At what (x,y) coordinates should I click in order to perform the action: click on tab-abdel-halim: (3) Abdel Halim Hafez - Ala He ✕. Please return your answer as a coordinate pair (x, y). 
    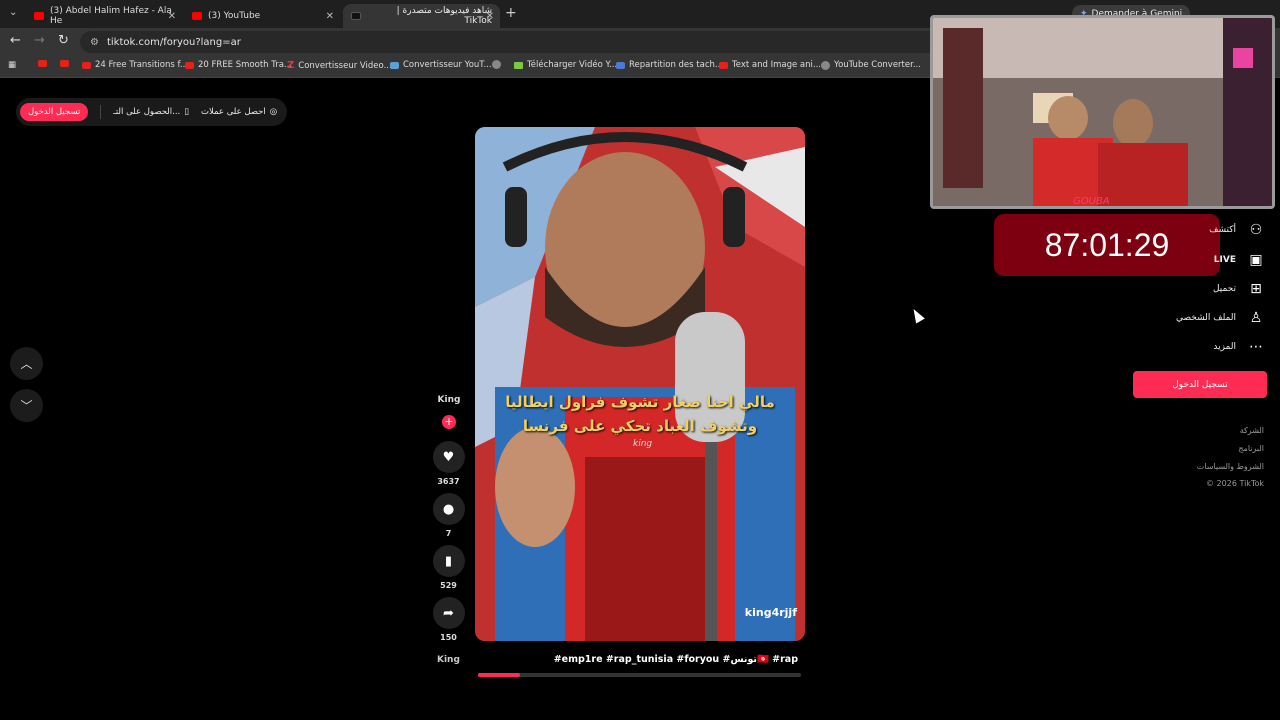
    Looking at the image, I should click on (104, 16).